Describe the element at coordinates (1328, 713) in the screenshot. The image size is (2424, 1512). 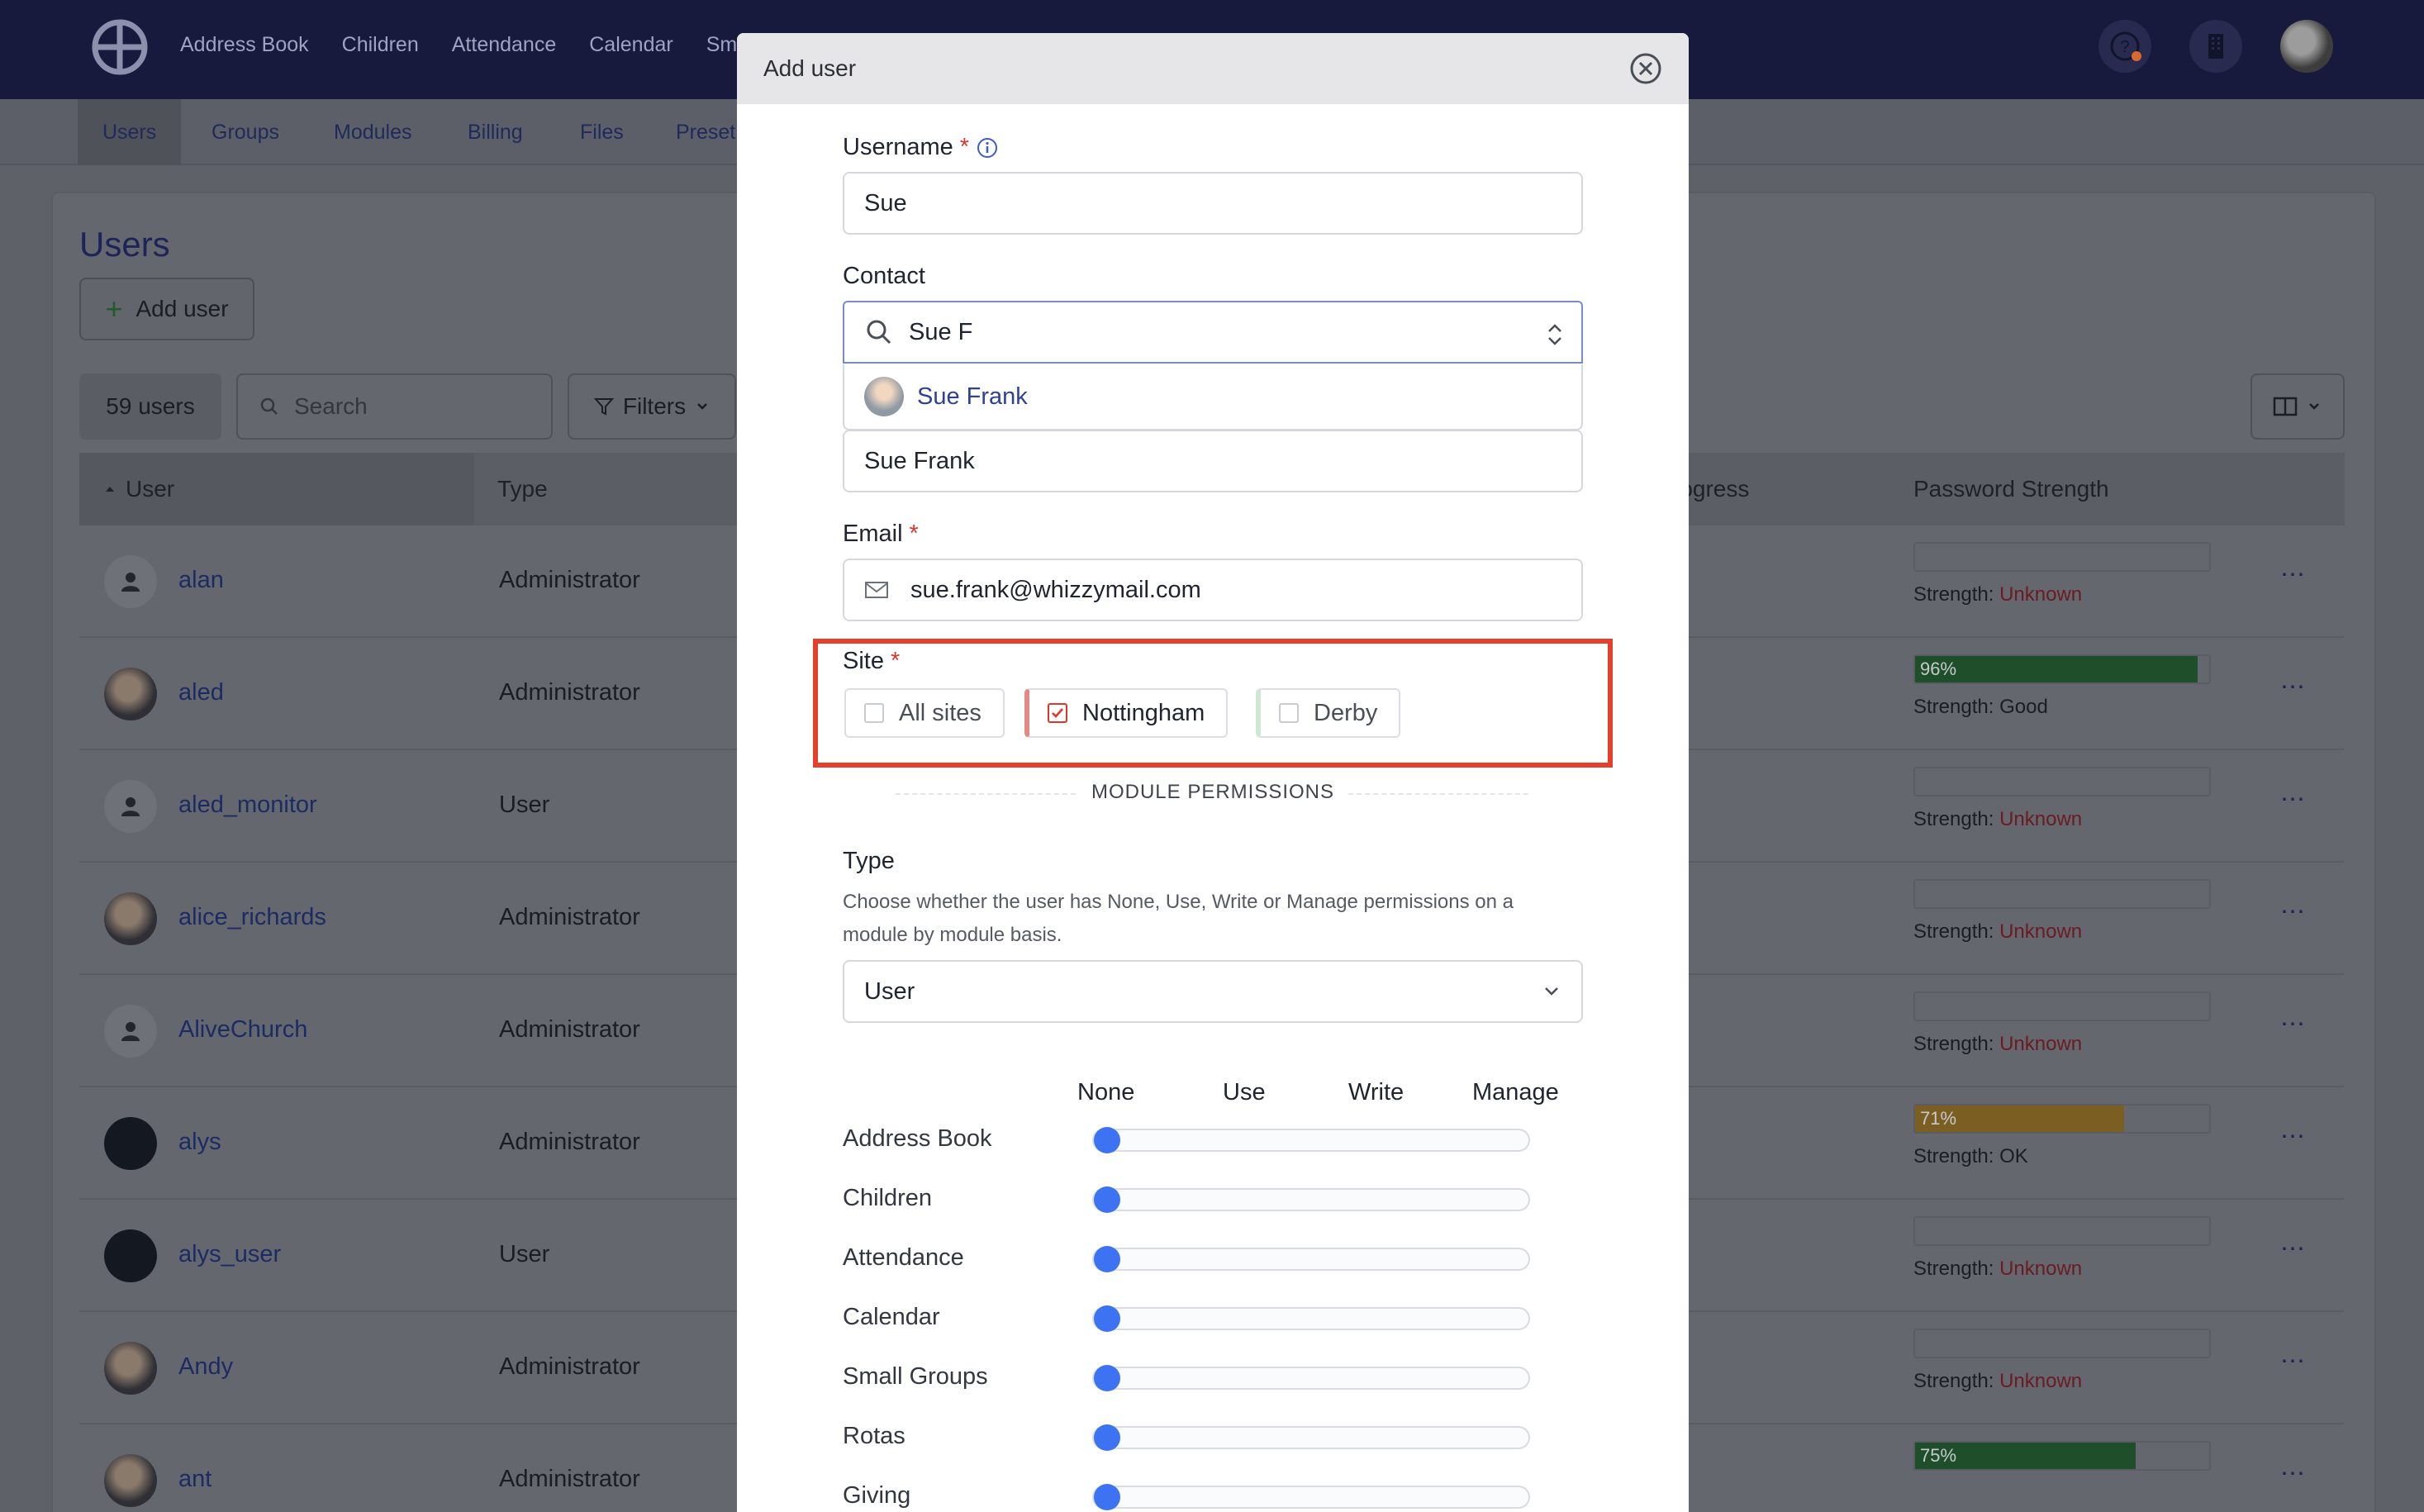
I see `site-option-derby: Derby` at that location.